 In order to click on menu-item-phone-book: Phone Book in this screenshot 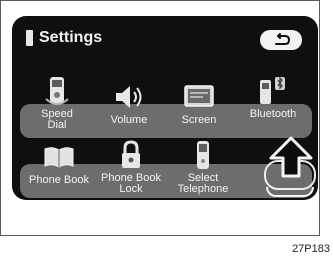, I will do `click(59, 163)`.